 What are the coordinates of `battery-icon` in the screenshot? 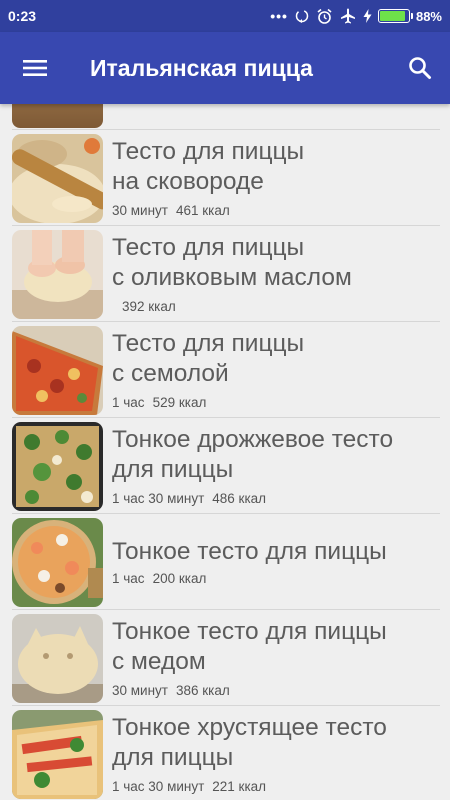 It's located at (395, 16).